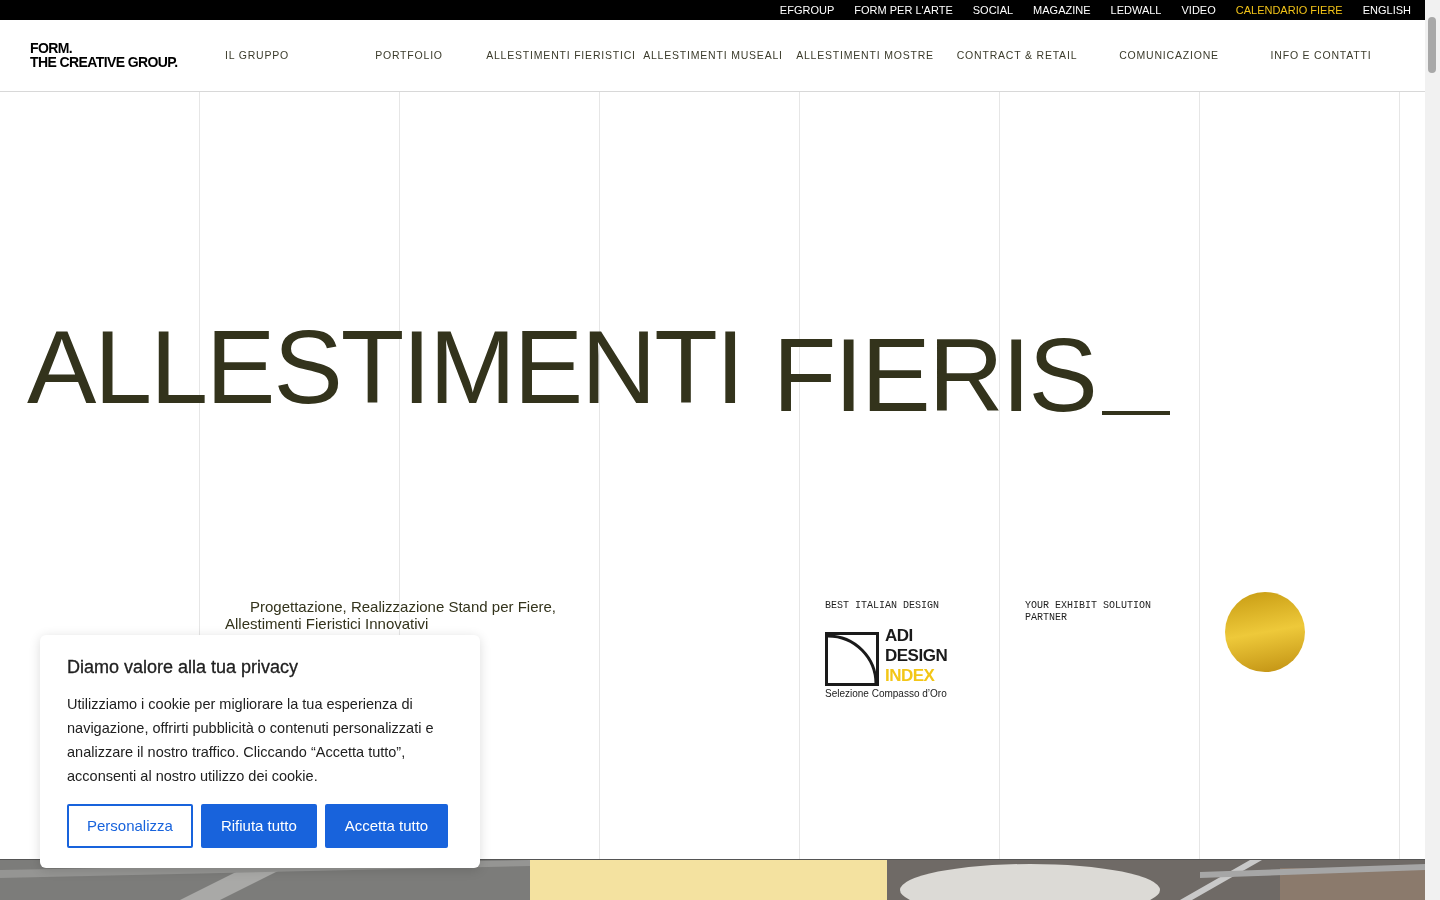 The height and width of the screenshot is (900, 1440). Describe the element at coordinates (1432, 450) in the screenshot. I see `scrollbar` at that location.